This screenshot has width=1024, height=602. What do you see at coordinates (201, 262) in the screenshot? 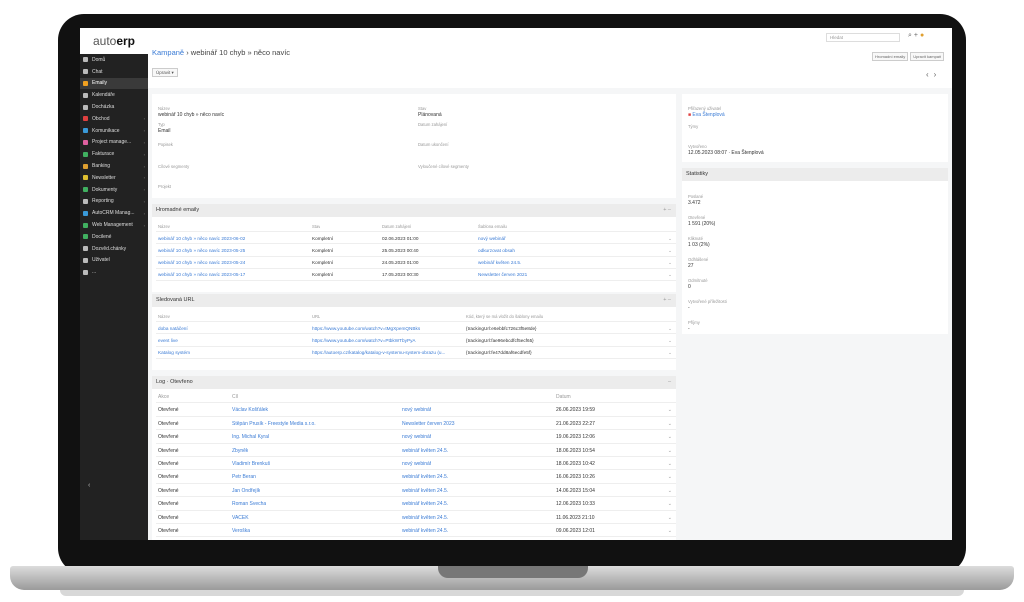
I see `table-cell: webinář 10 chyb » něco navíc 2023-05-24` at bounding box center [201, 262].